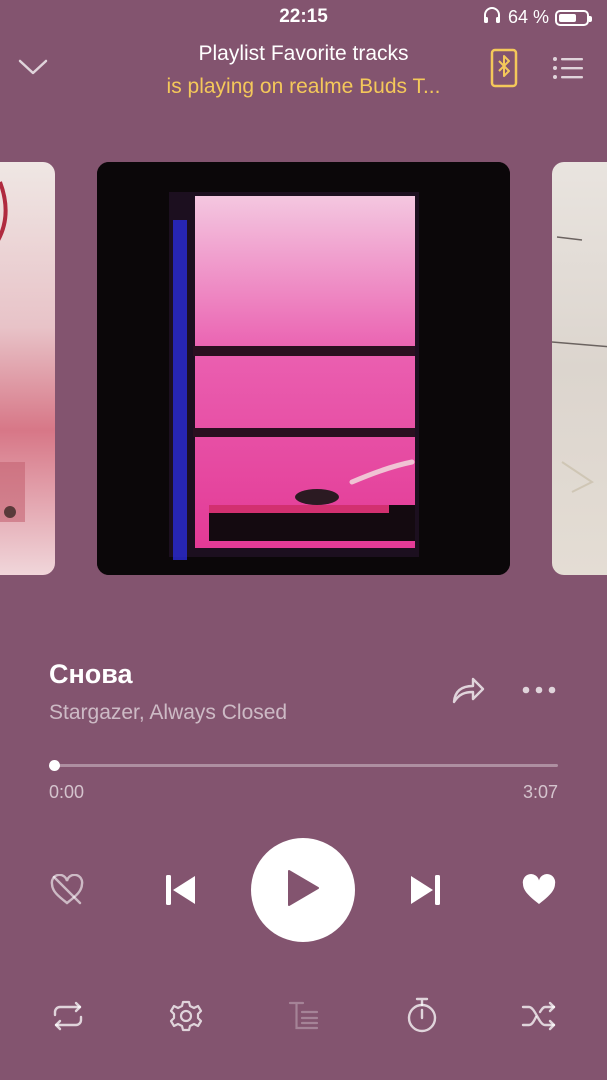 The image size is (607, 1080). I want to click on playlist-title: Playlist Favorite tracks, so click(303, 53).